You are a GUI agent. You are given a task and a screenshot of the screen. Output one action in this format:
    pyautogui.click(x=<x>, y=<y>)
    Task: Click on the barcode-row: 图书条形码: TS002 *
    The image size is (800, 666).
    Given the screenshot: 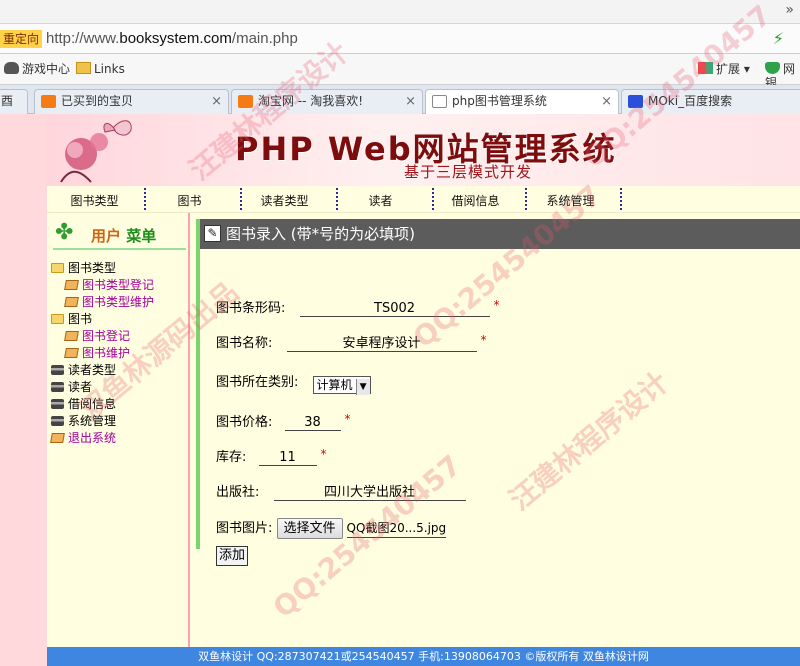 What is the action you would take?
    pyautogui.click(x=358, y=307)
    